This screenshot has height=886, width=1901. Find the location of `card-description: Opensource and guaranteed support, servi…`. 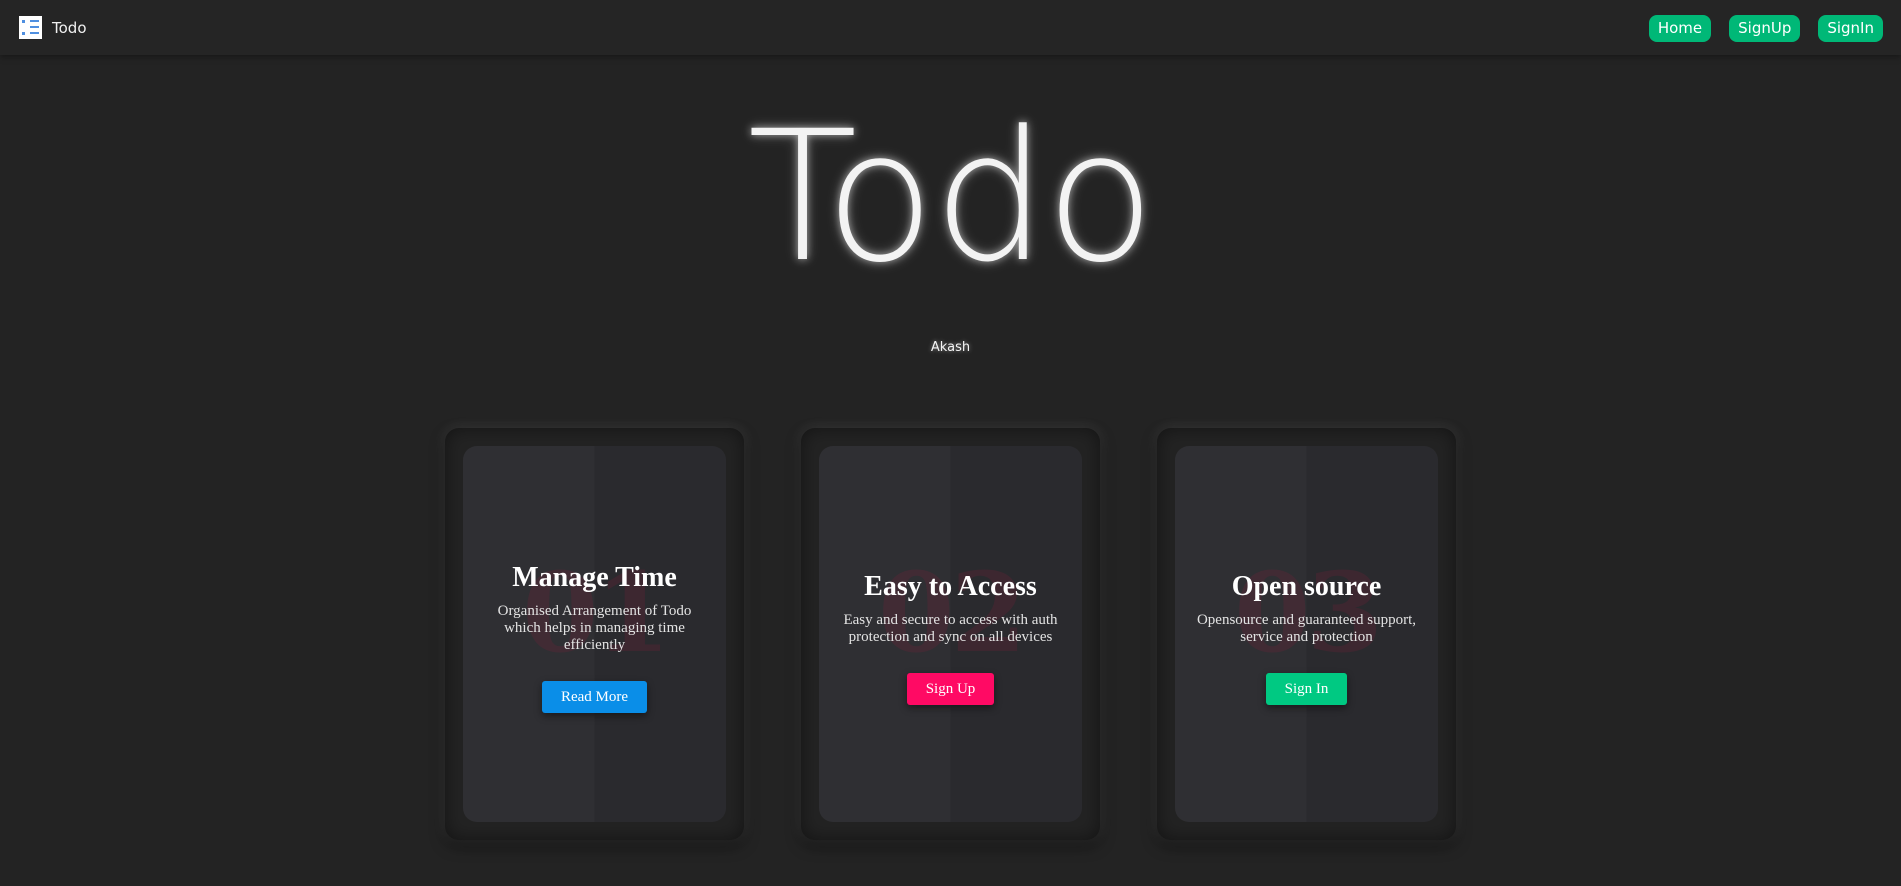

card-description: Opensource and guaranteed support, servi… is located at coordinates (1306, 628).